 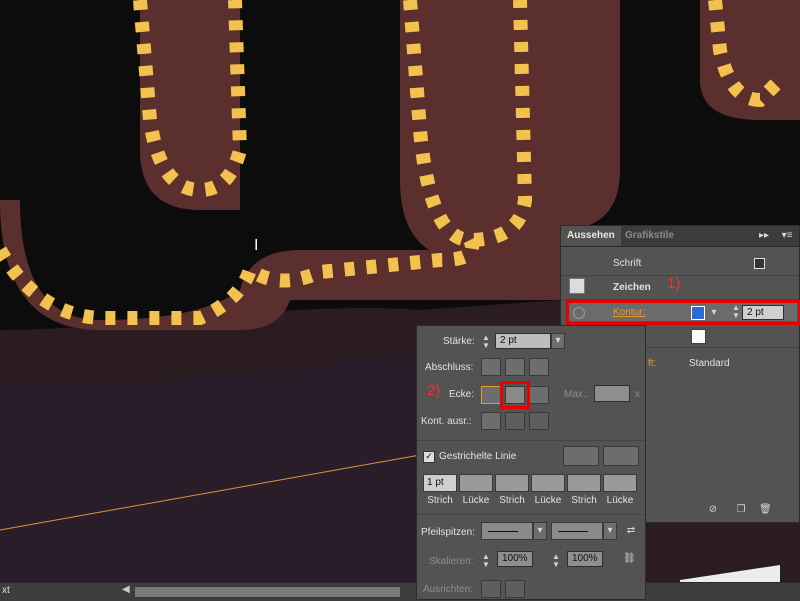 What do you see at coordinates (256, 245) in the screenshot?
I see `text-cursor-icon: I` at bounding box center [256, 245].